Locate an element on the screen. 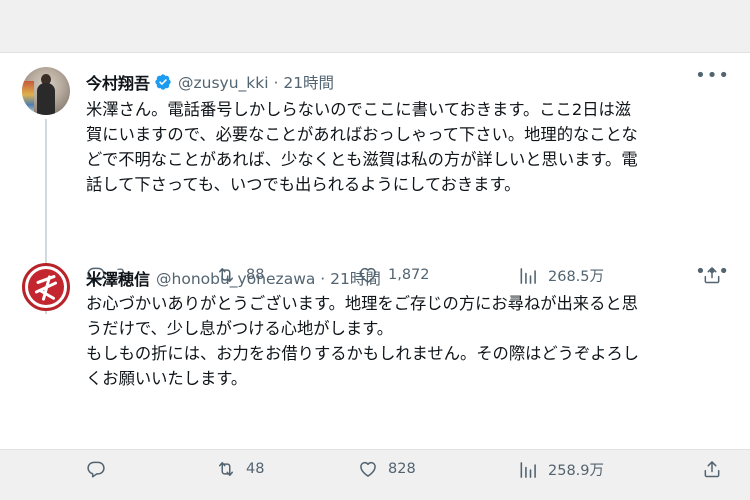  retweet-button: 48 is located at coordinates (240, 469).